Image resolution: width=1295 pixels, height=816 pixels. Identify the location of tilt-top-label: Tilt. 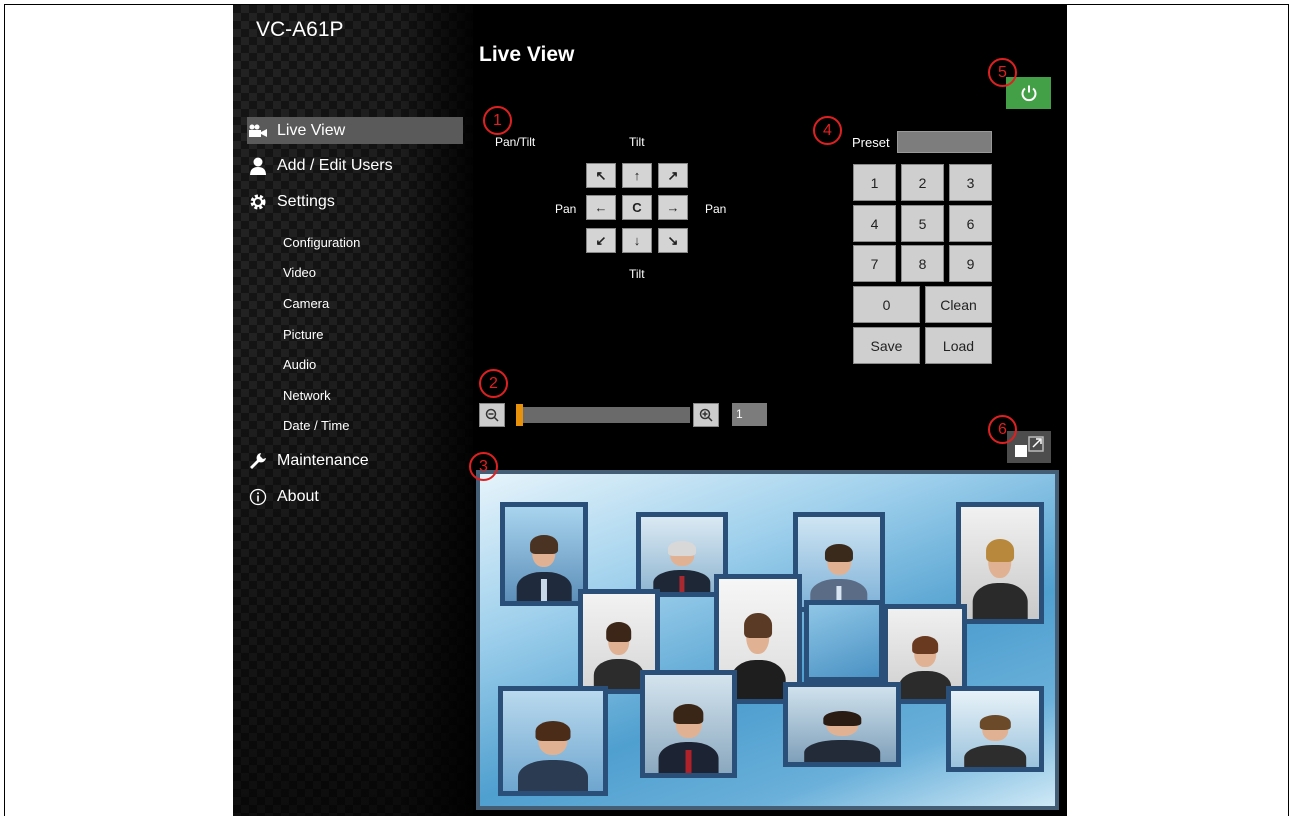
(637, 142).